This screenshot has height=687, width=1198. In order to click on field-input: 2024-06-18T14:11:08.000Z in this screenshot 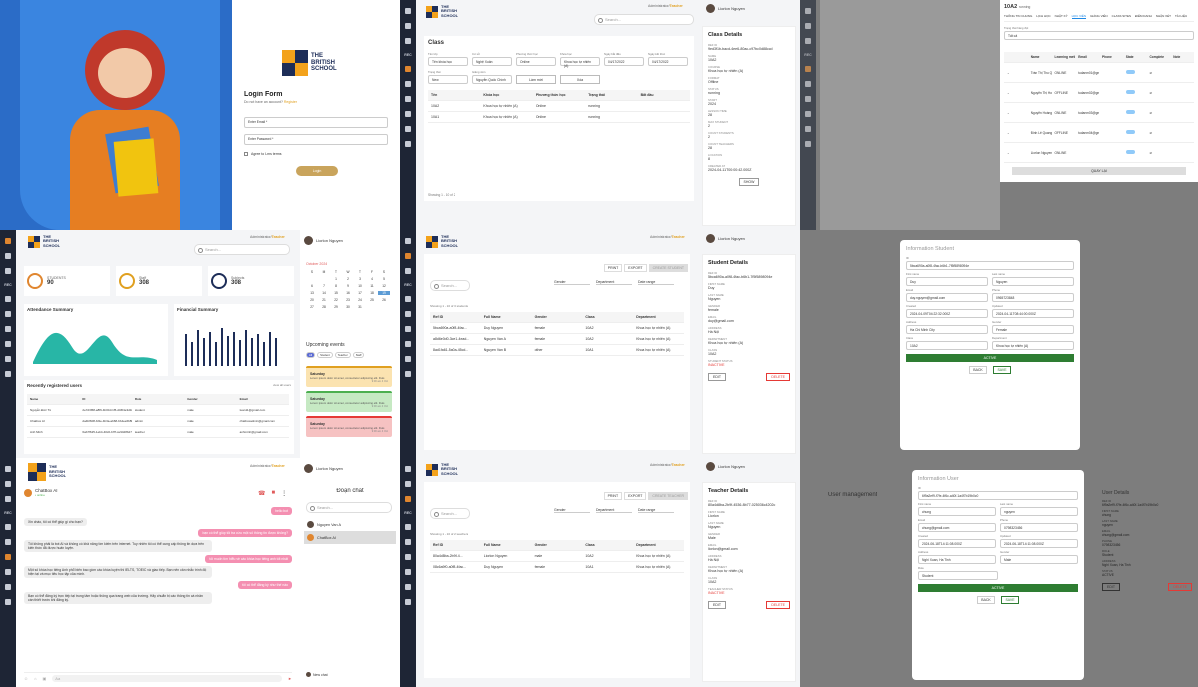, I will do `click(957, 543)`.